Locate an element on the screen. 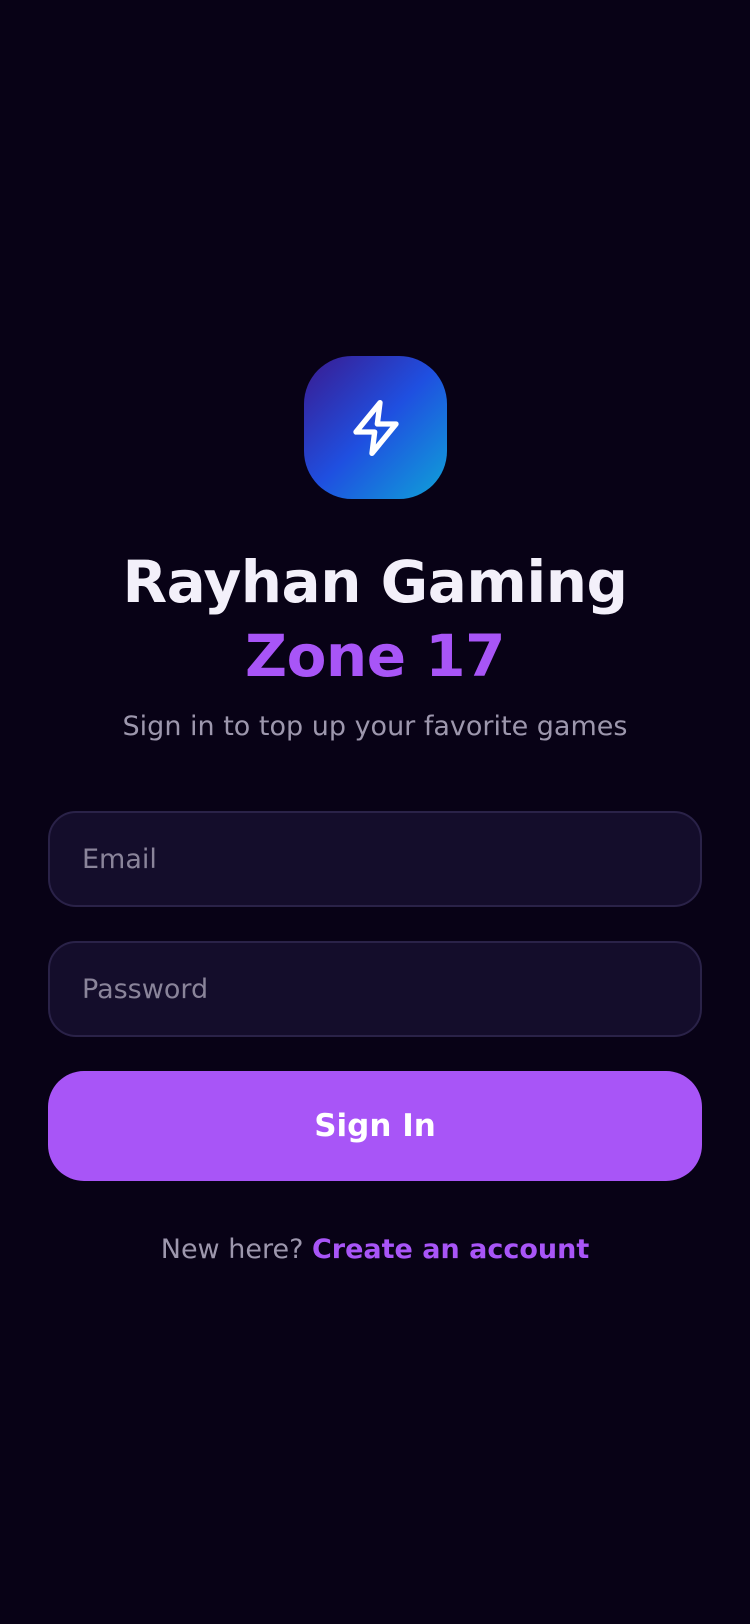 The image size is (750, 1624). password-field is located at coordinates (375, 989).